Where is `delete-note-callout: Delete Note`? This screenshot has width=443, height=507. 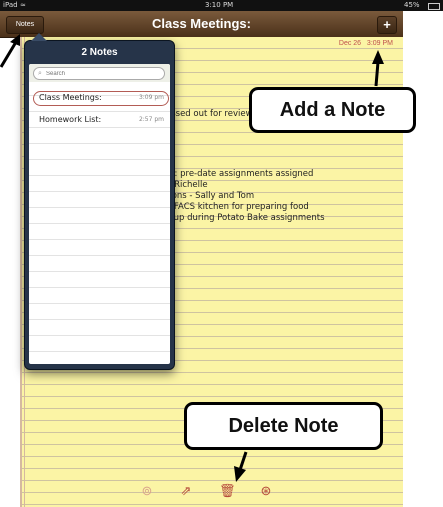 delete-note-callout: Delete Note is located at coordinates (283, 426).